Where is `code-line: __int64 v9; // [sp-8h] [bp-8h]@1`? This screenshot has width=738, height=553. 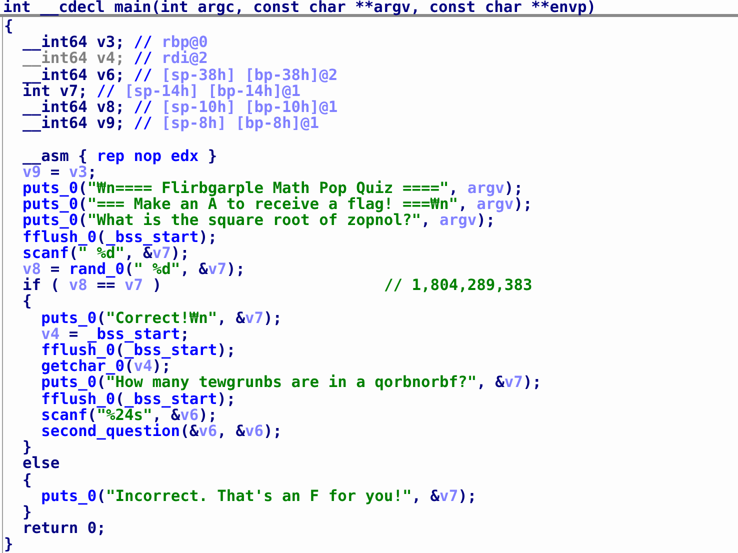 code-line: __int64 v9; // [sp-8h] [bp-8h]@1 is located at coordinates (171, 123).